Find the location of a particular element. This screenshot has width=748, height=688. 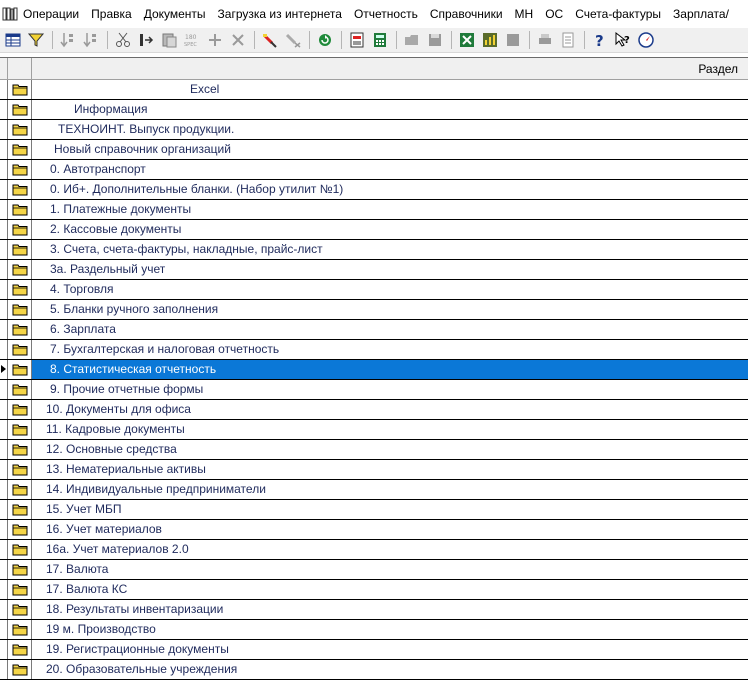

menu-item-4: Отчетность is located at coordinates (386, 14).